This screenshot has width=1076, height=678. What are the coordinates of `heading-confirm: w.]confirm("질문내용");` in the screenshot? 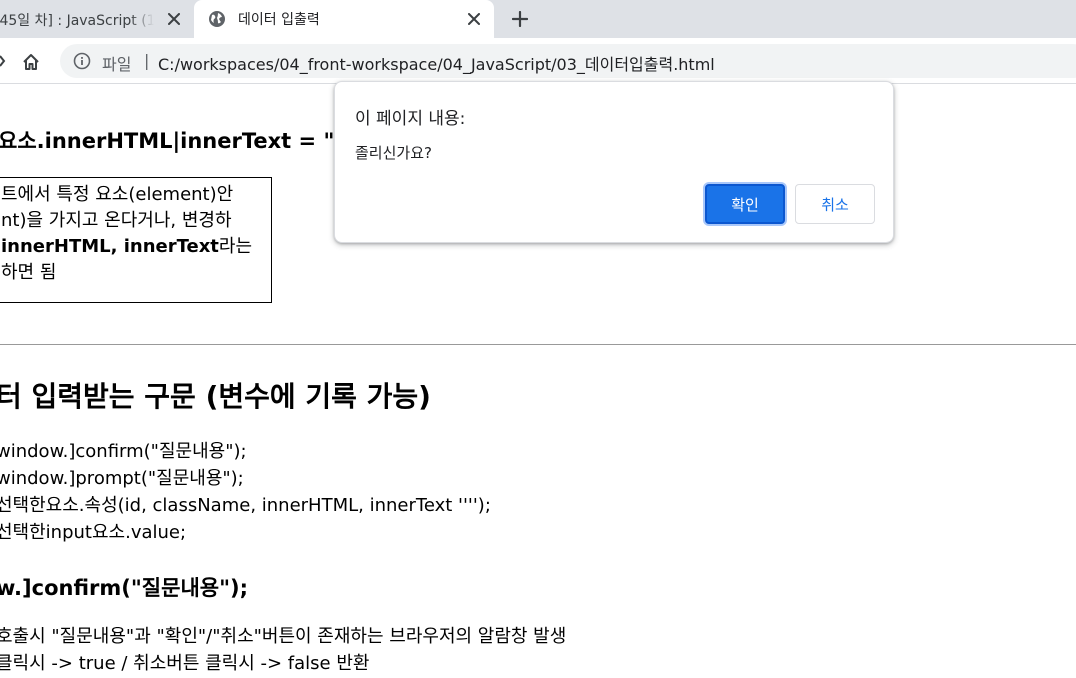 It's located at (124, 588).